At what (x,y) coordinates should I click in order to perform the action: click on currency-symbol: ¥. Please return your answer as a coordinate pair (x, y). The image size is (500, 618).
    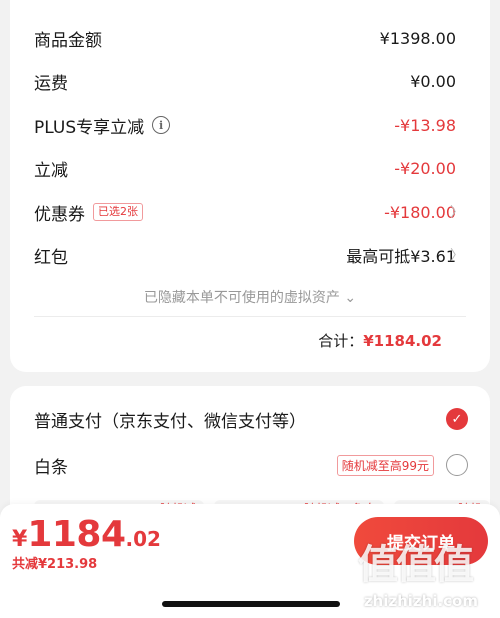
    Looking at the image, I should click on (20, 539).